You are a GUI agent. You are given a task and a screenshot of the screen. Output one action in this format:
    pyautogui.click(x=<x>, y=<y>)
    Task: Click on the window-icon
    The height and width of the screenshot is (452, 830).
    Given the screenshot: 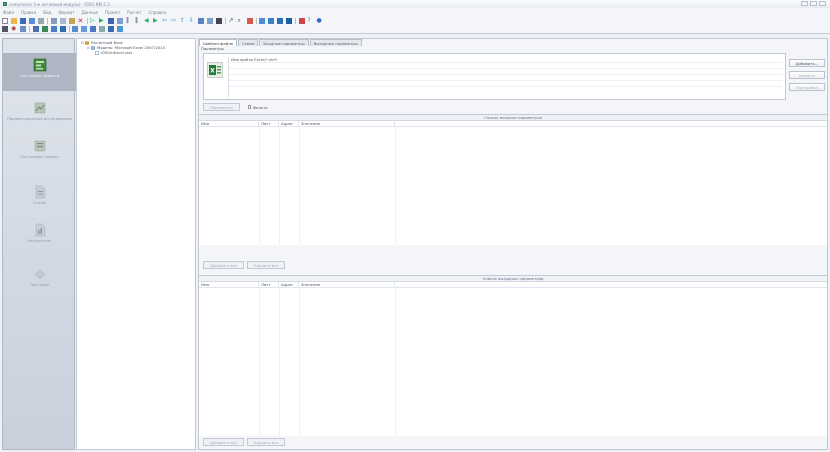 What is the action you would take?
    pyautogui.click(x=120, y=29)
    